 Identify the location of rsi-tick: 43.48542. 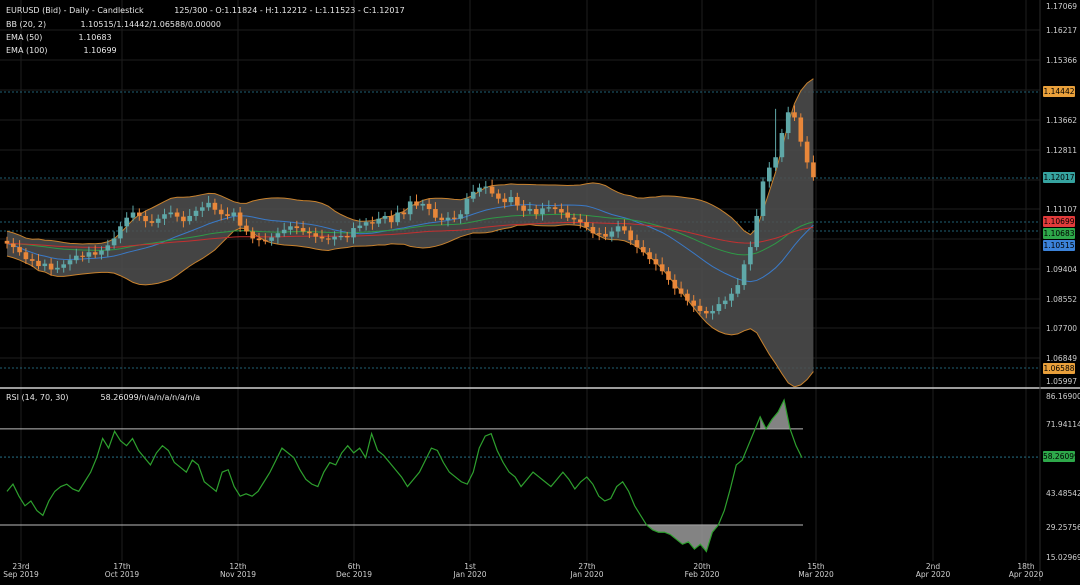
(1063, 493).